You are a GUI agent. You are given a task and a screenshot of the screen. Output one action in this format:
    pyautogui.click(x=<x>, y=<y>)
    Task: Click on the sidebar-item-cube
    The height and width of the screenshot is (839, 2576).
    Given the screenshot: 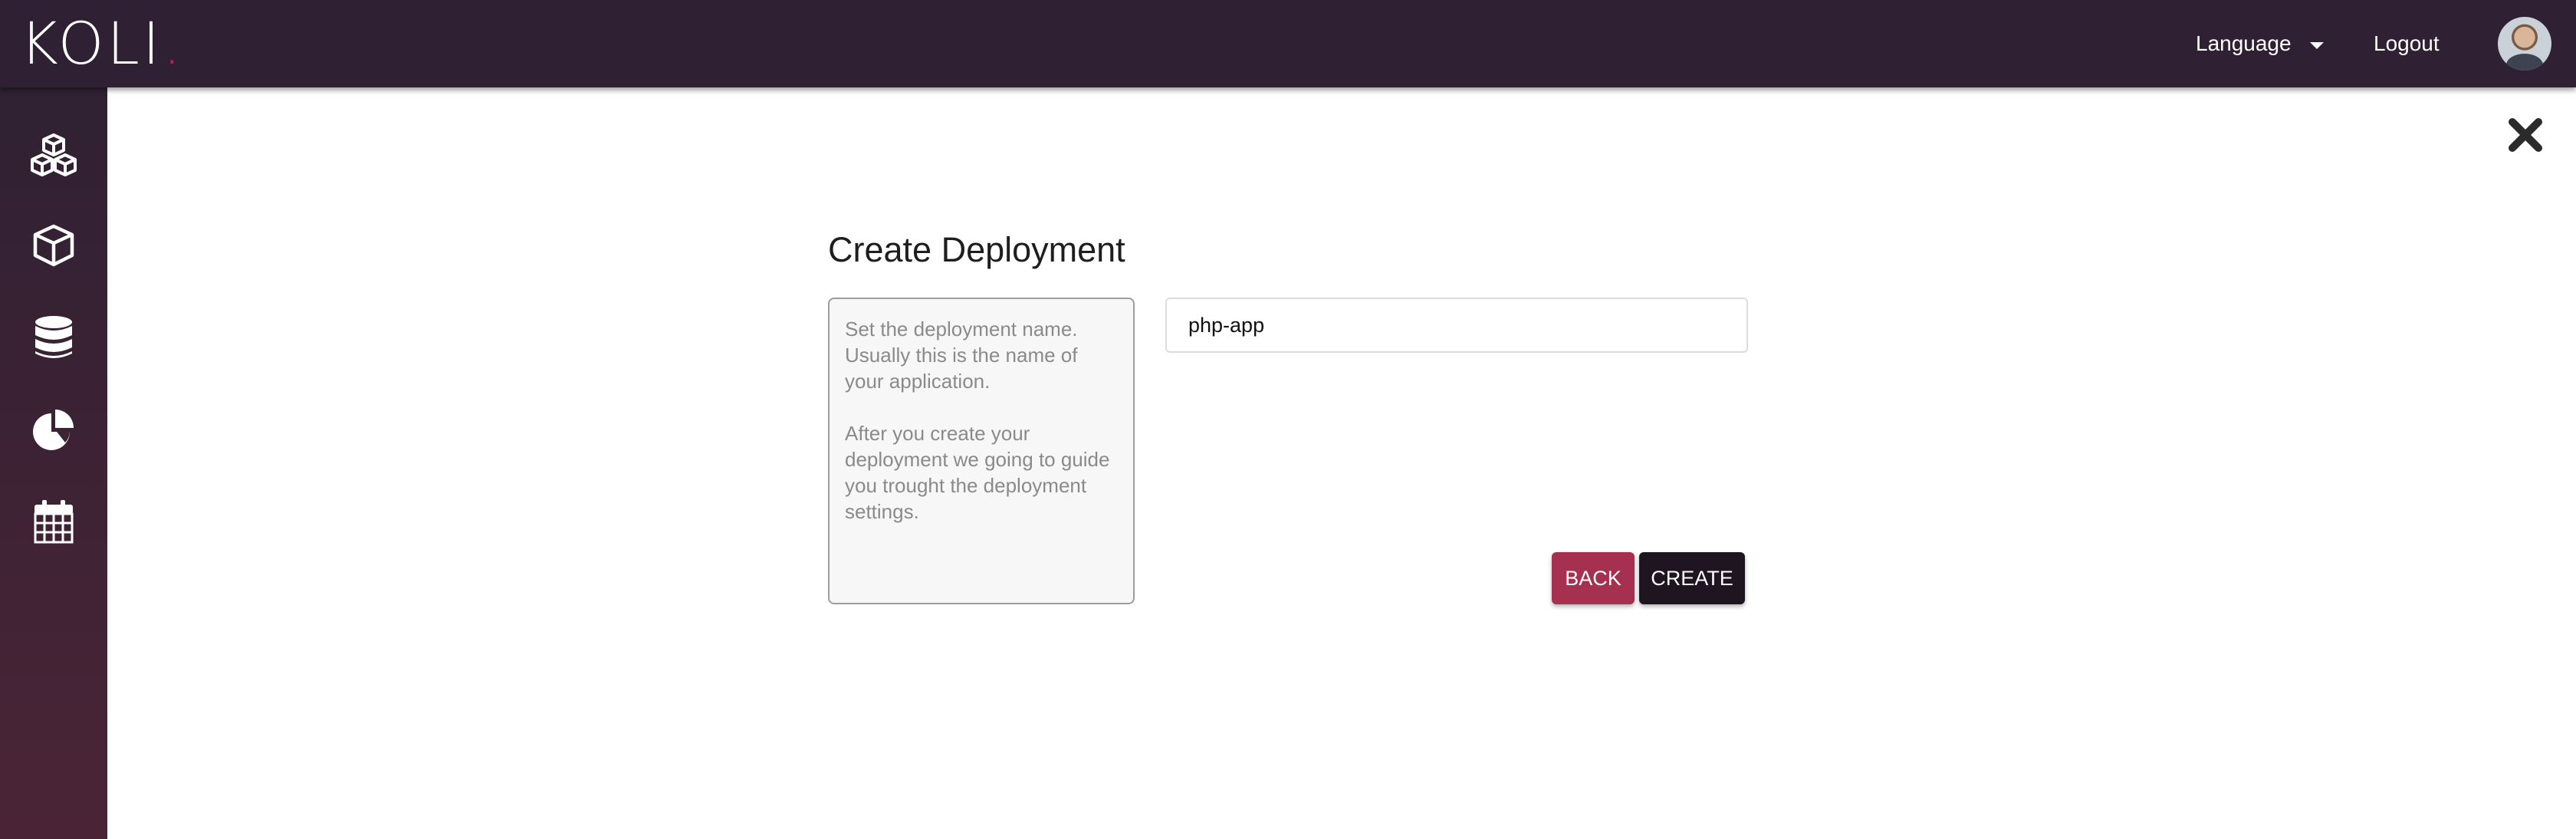 What is the action you would take?
    pyautogui.click(x=53, y=246)
    